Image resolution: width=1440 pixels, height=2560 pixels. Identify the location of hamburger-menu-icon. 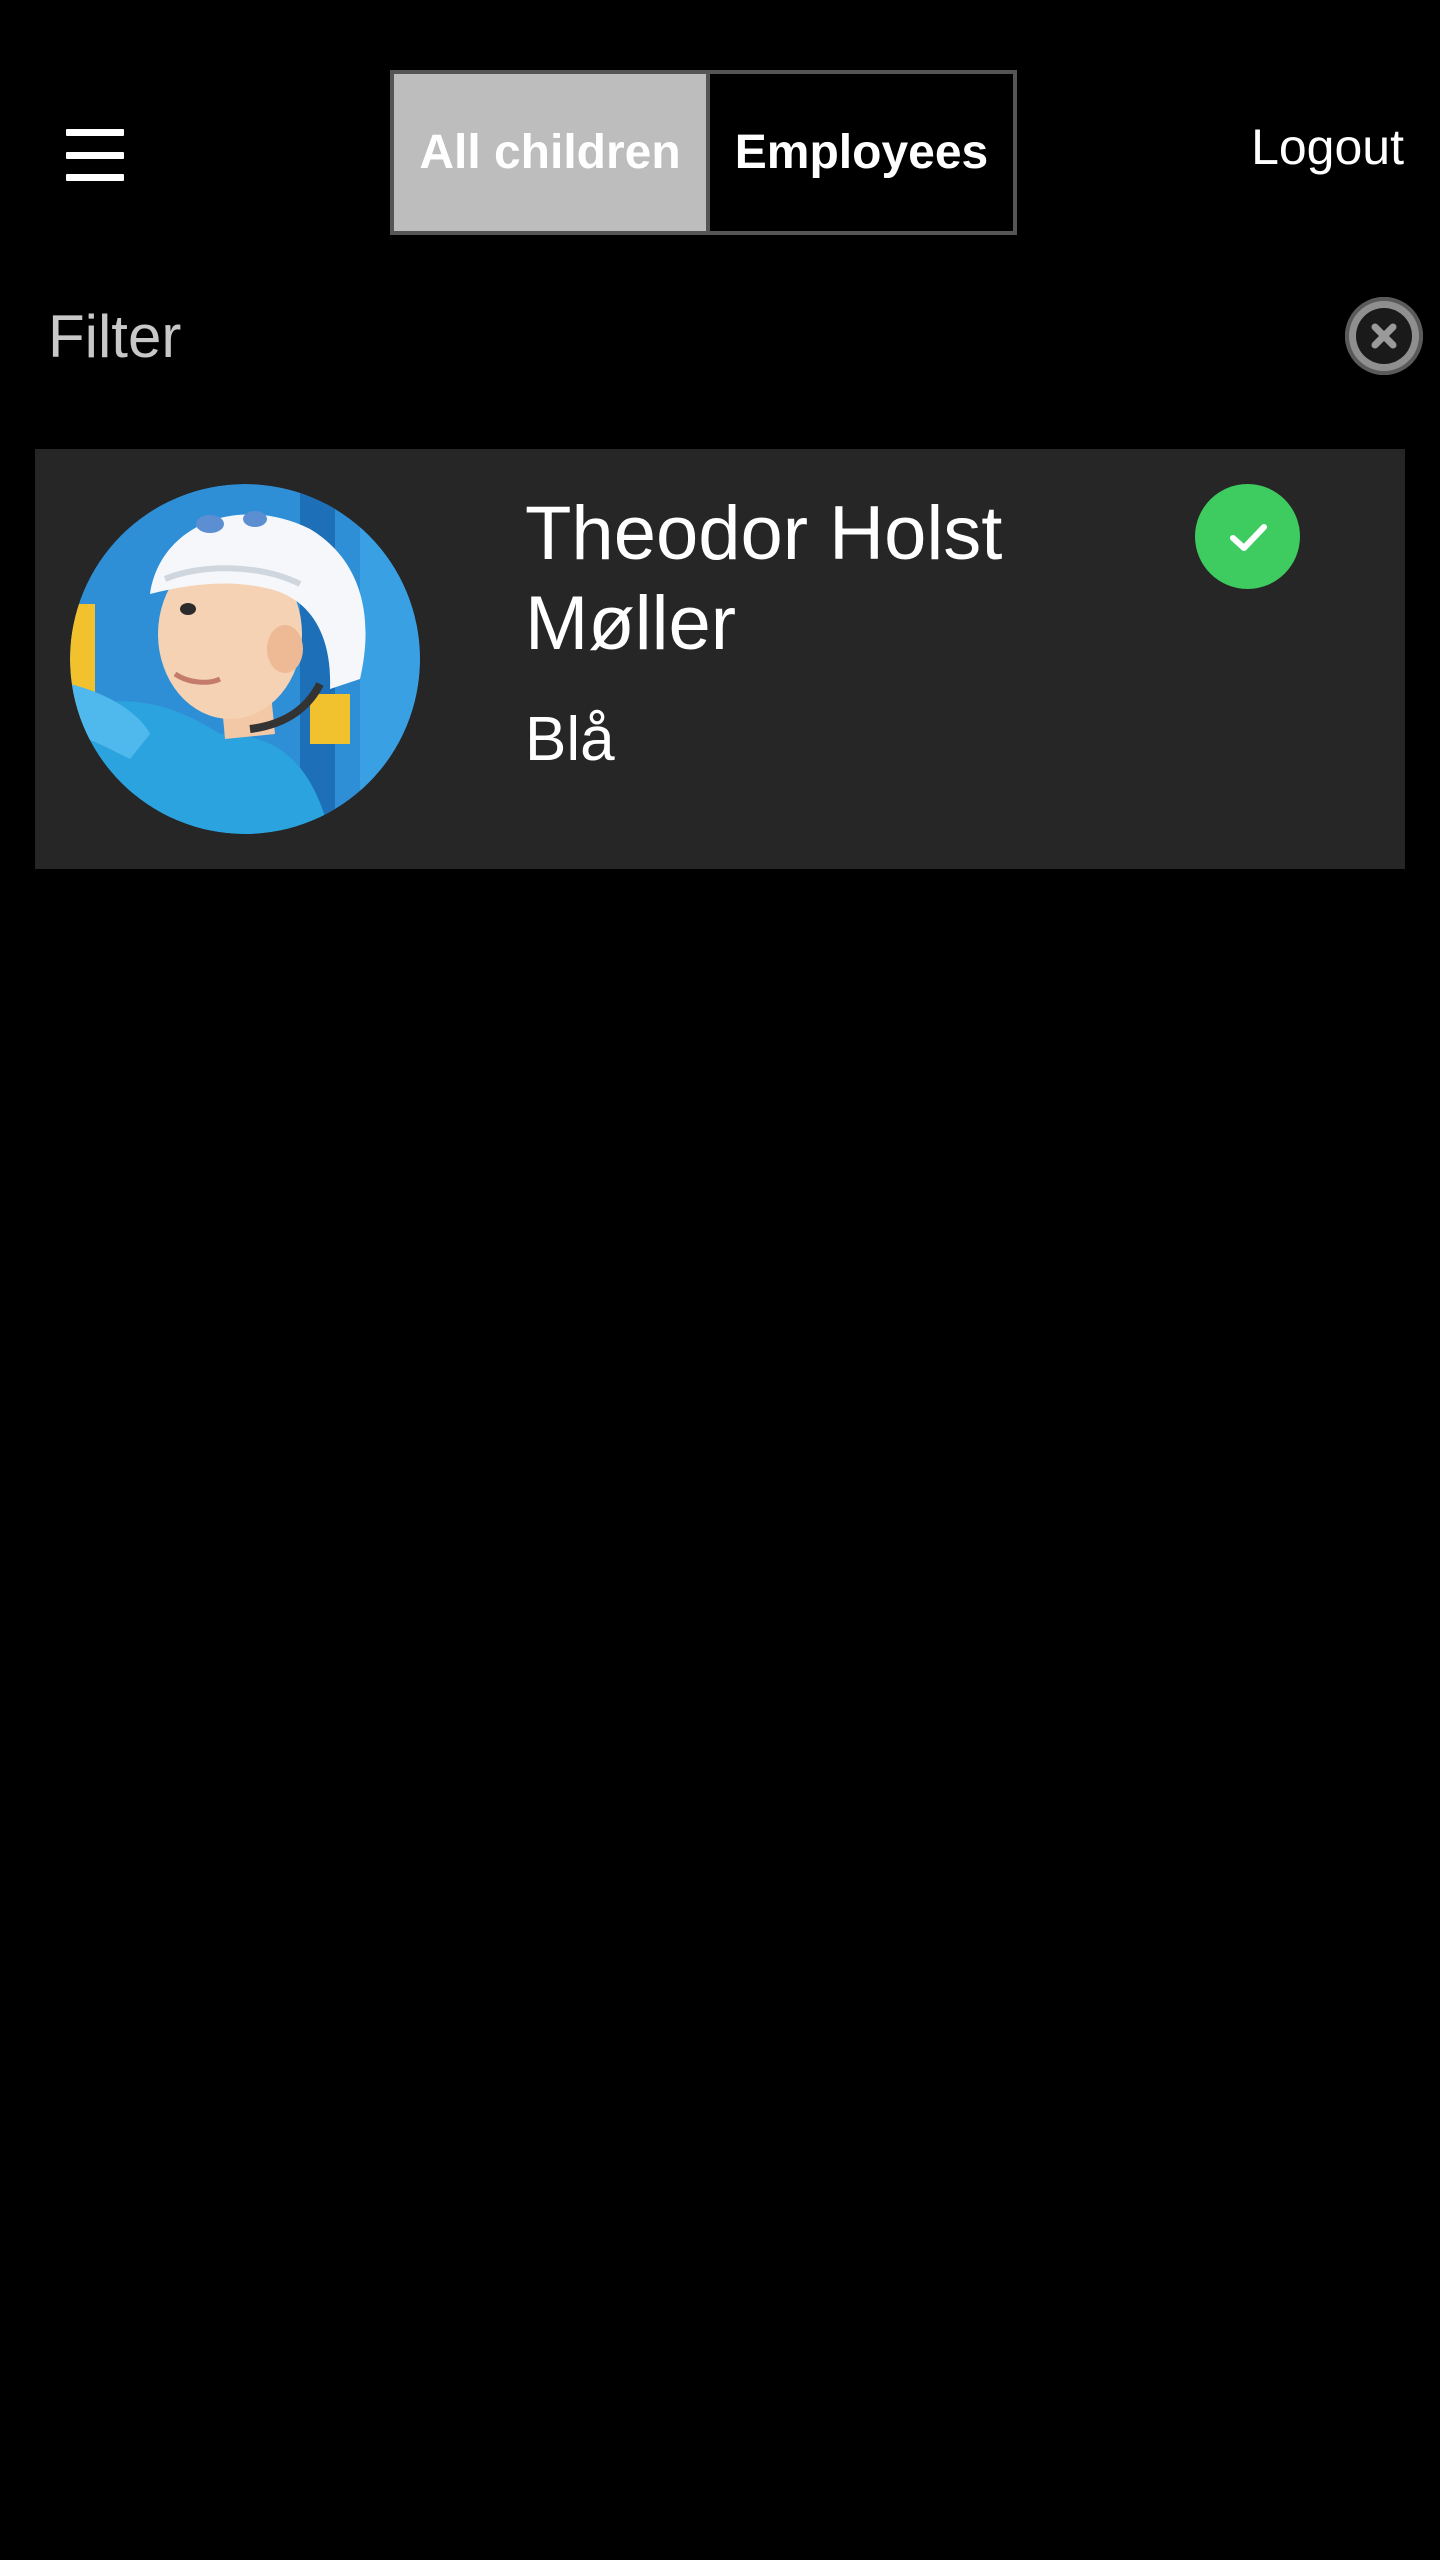
(95, 155).